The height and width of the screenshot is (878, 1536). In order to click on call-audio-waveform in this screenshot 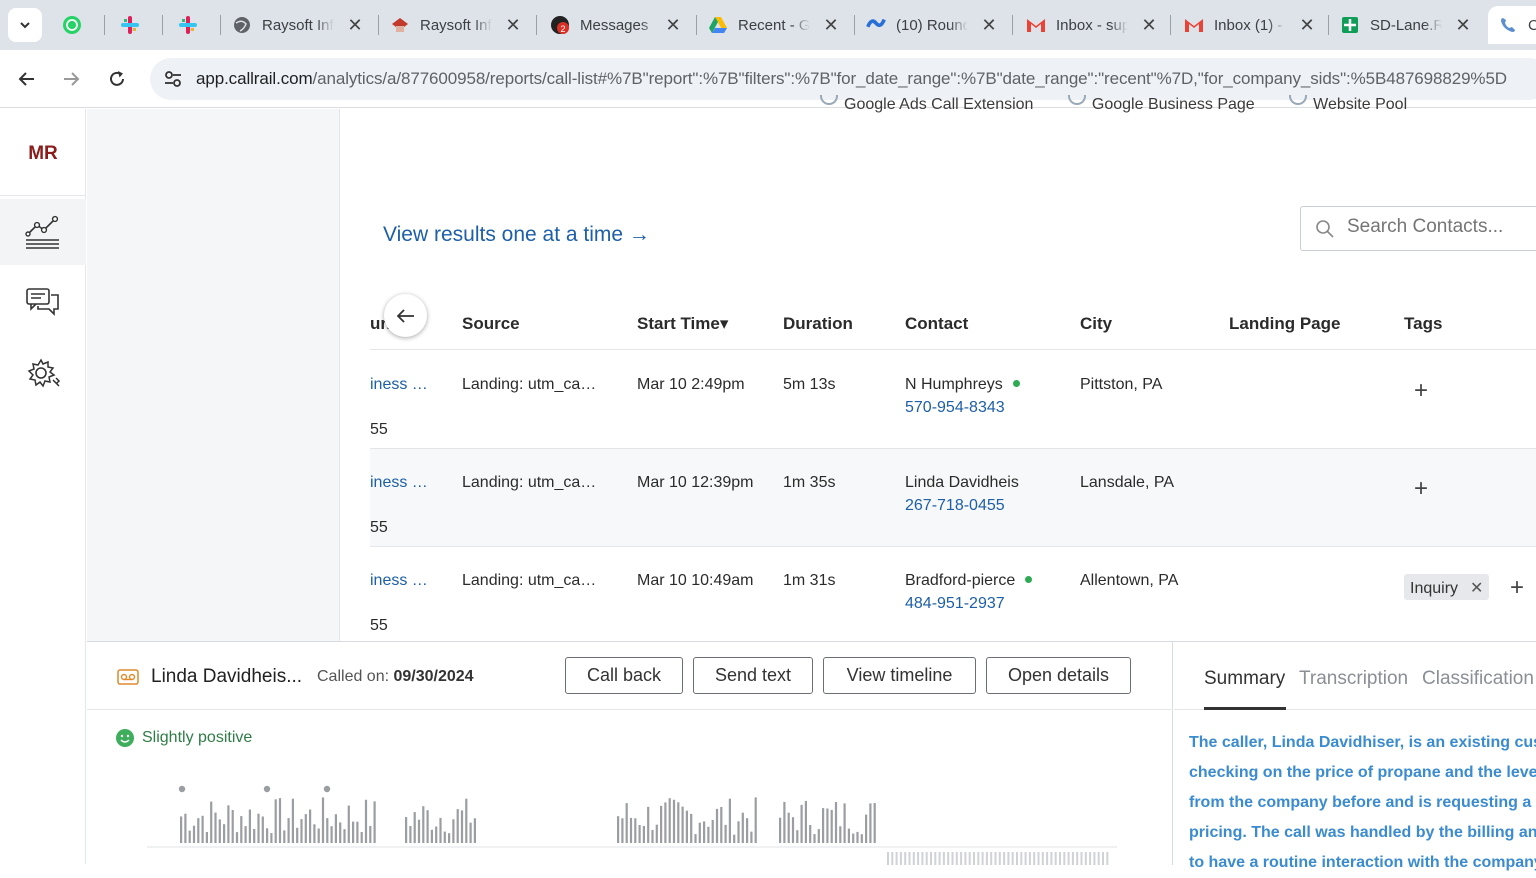, I will do `click(647, 821)`.